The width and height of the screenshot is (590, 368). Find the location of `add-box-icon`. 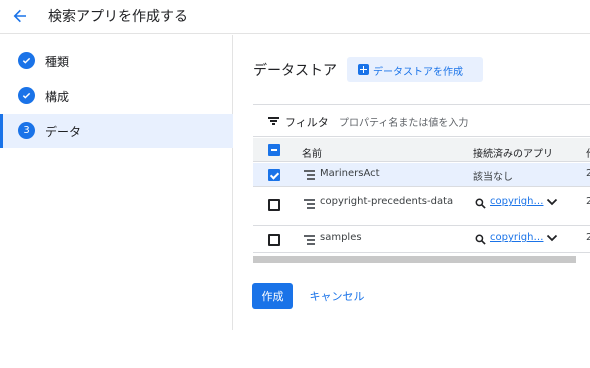

add-box-icon is located at coordinates (363, 69).